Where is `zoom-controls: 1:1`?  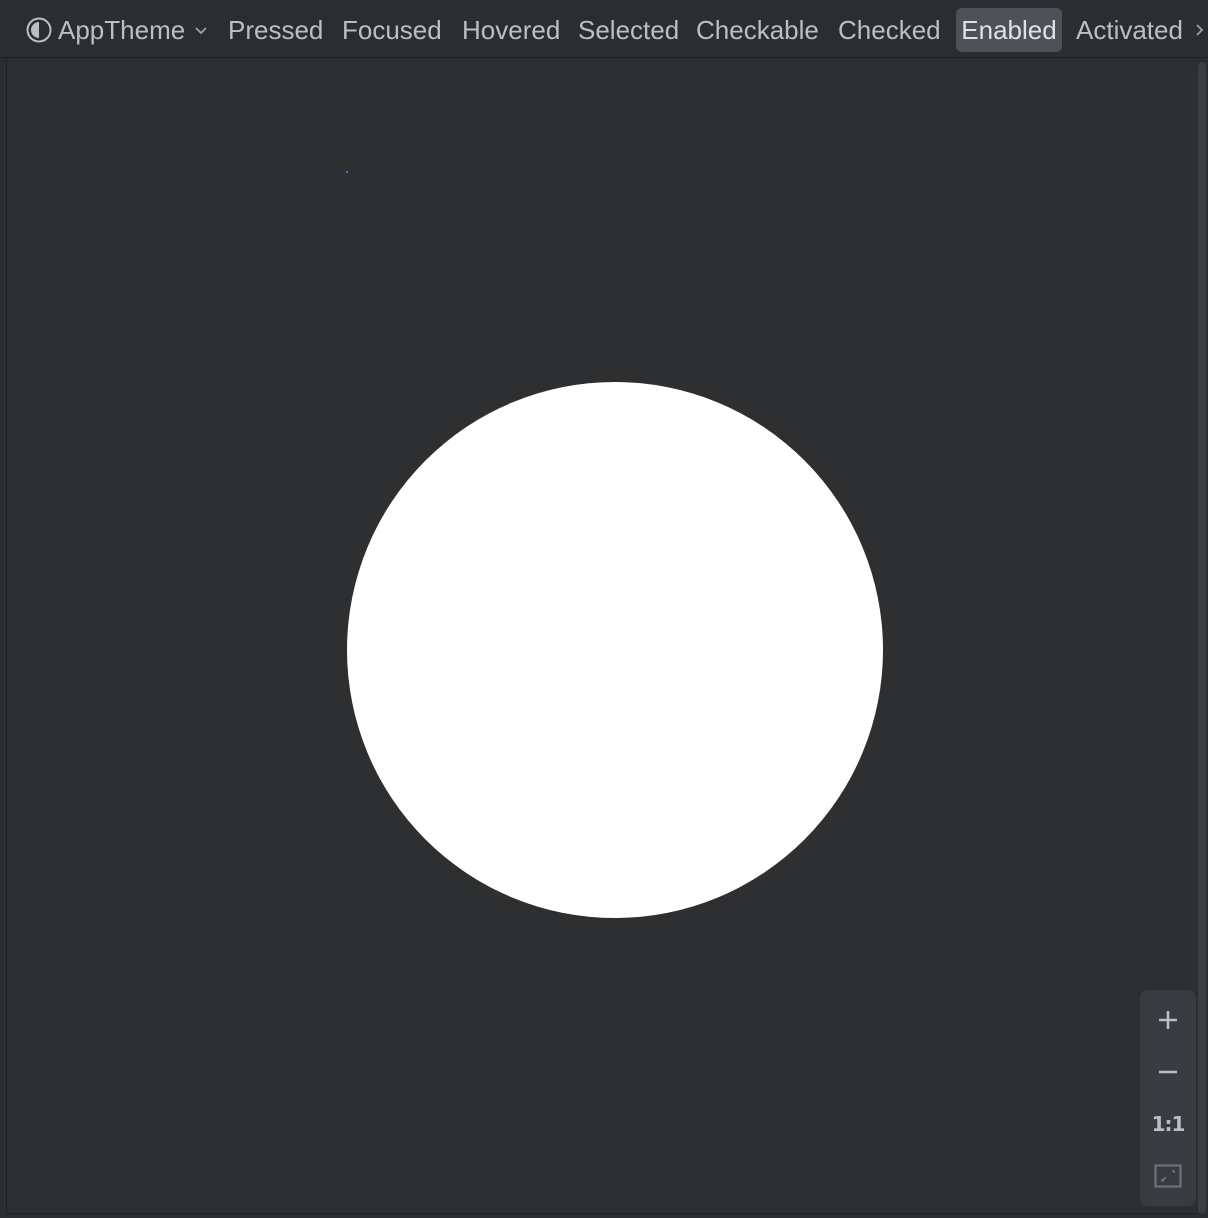 zoom-controls: 1:1 is located at coordinates (1168, 1098).